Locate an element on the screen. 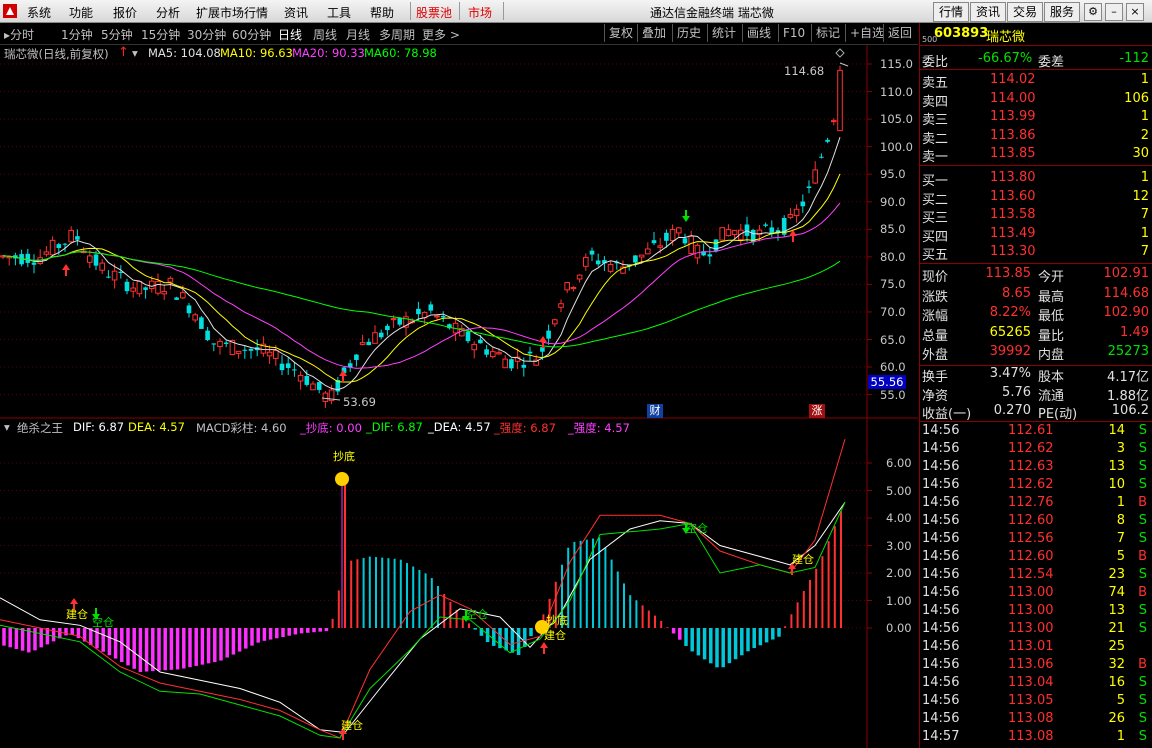 This screenshot has height=748, width=1152. bid-row: 买二 113.60 12 is located at coordinates (1036, 198).